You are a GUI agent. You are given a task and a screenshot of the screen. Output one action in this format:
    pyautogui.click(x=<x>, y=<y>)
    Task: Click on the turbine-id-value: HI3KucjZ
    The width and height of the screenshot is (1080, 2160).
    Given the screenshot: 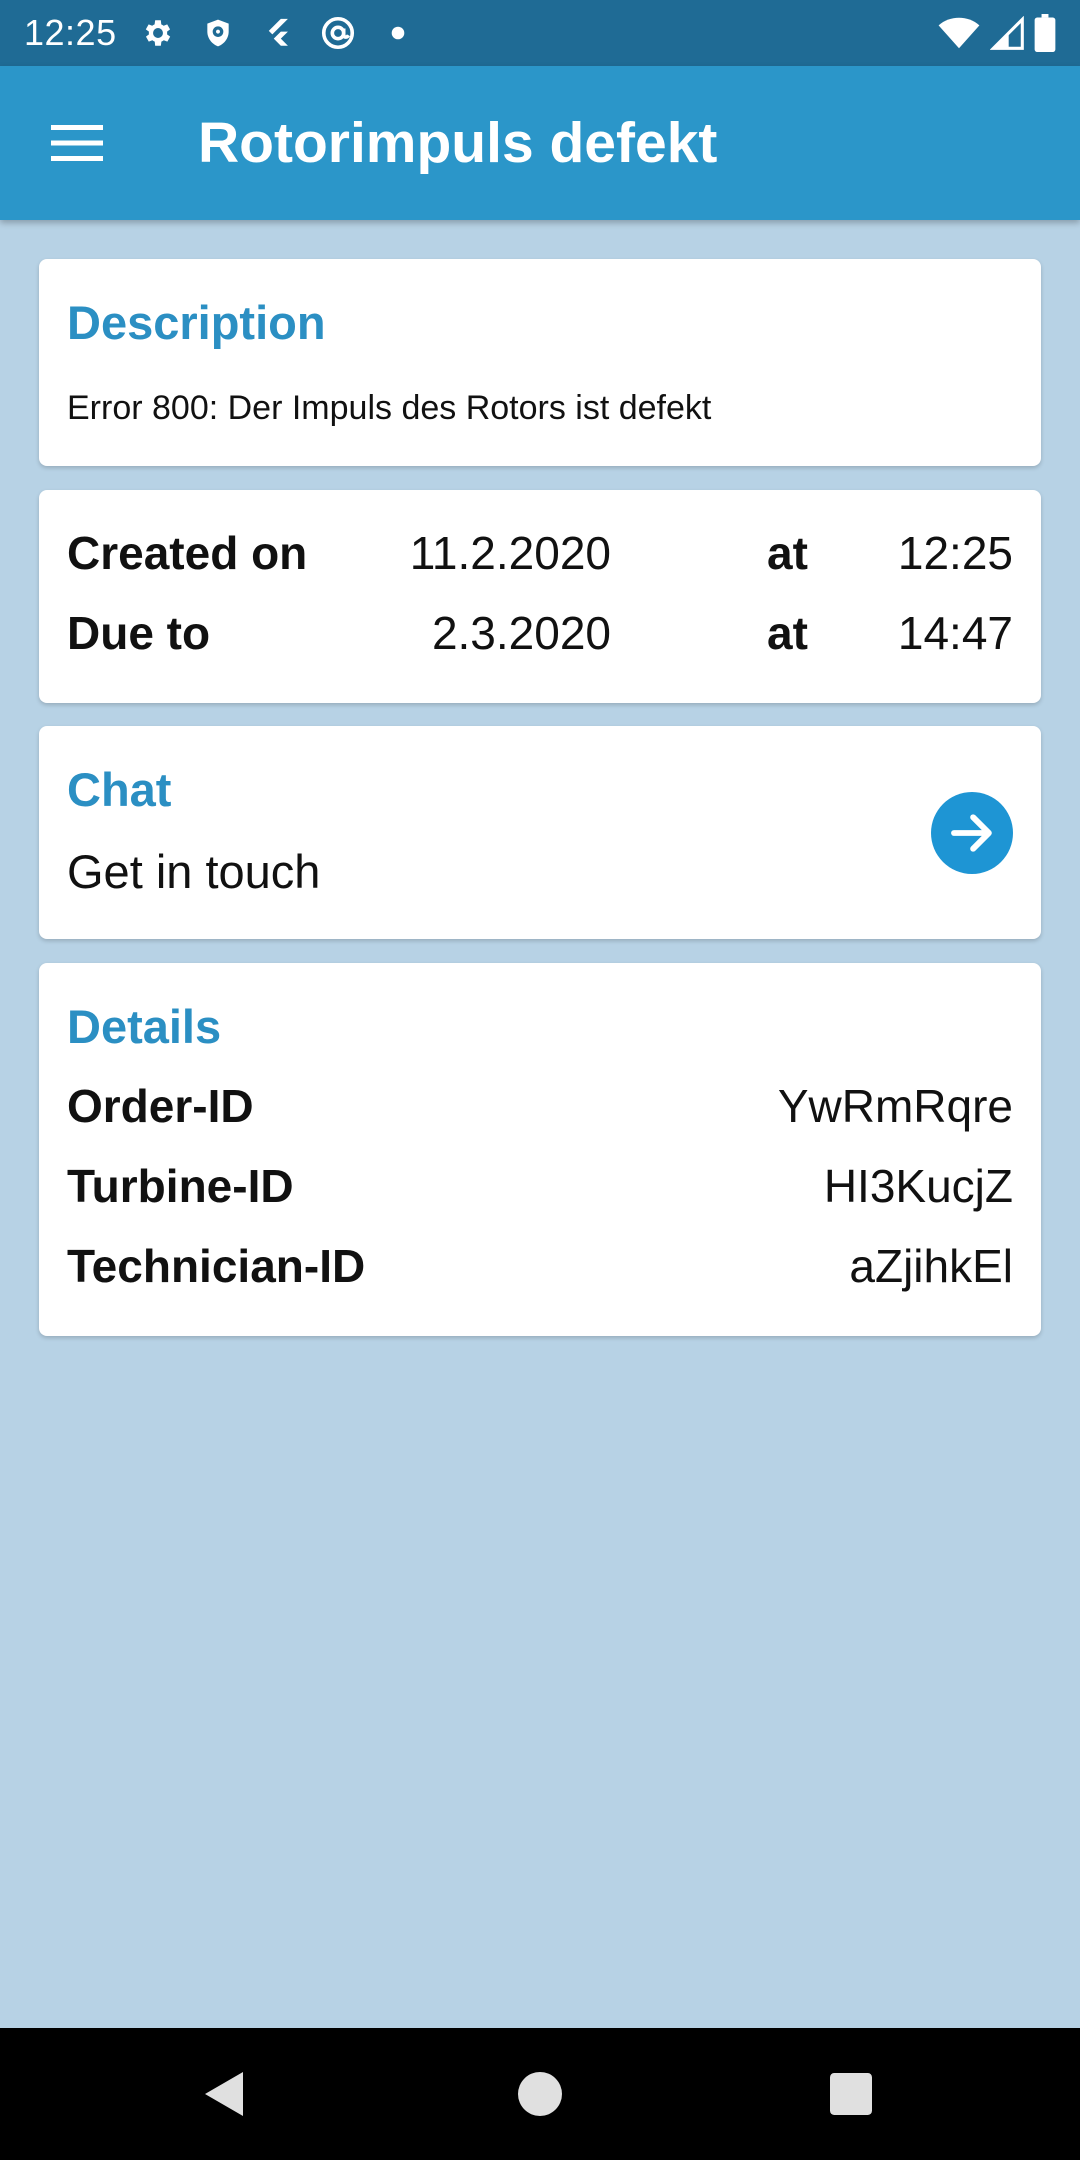 What is the action you would take?
    pyautogui.click(x=918, y=1186)
    